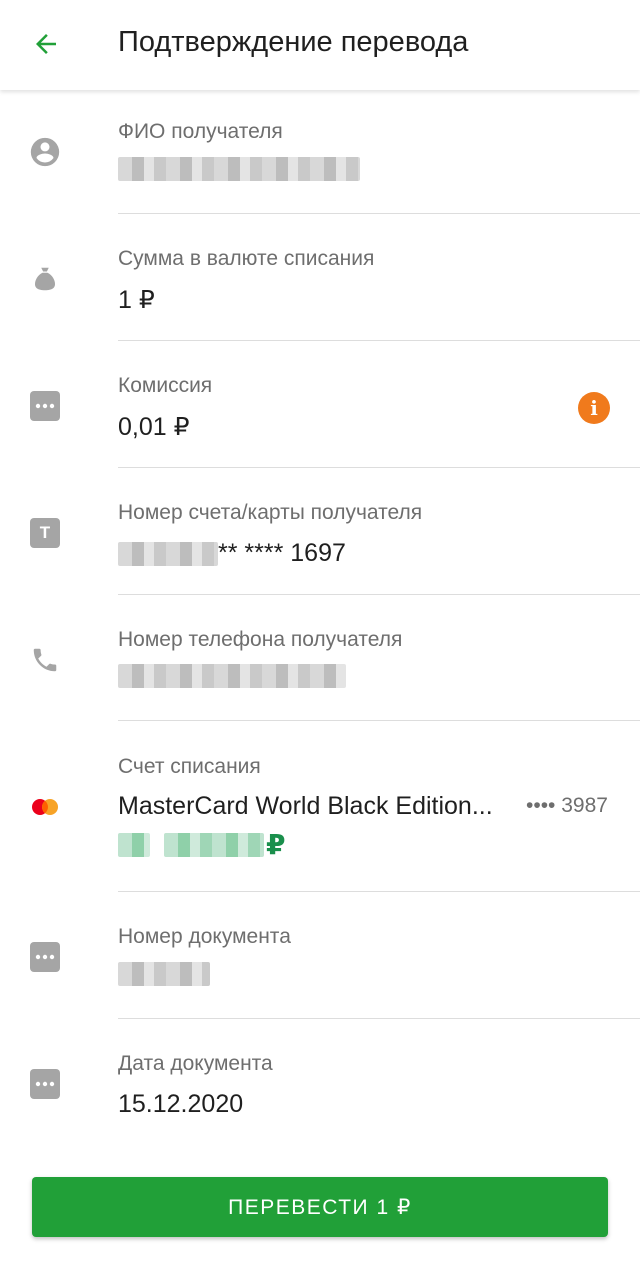  Describe the element at coordinates (154, 427) in the screenshot. I see `commission-value: 0,01 ₽` at that location.